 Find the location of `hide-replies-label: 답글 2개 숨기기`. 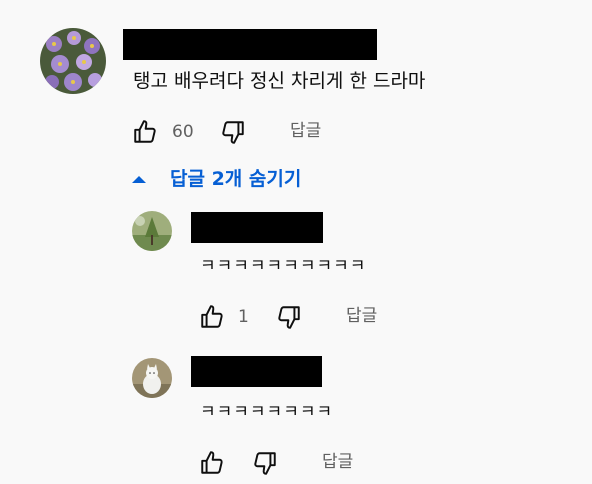

hide-replies-label: 답글 2개 숨기기 is located at coordinates (236, 179).